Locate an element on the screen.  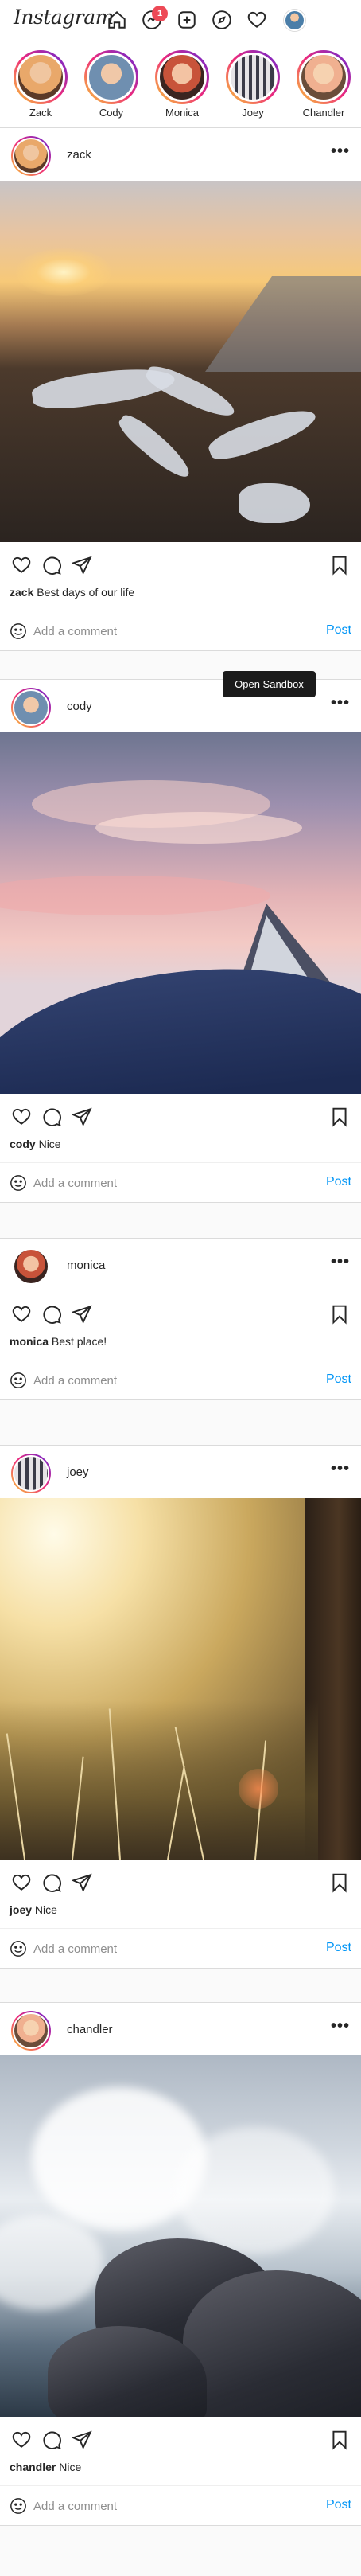
post-username: joey is located at coordinates (78, 1472).